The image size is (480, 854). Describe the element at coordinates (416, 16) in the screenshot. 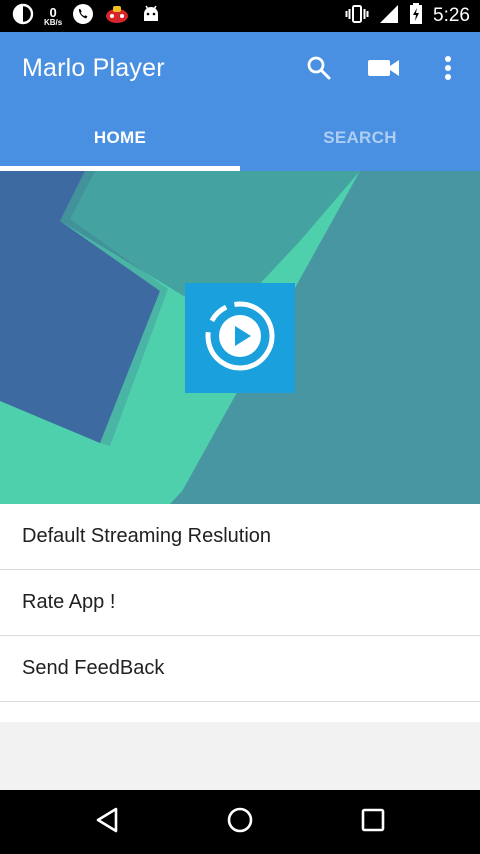

I see `battery-charging-icon` at that location.